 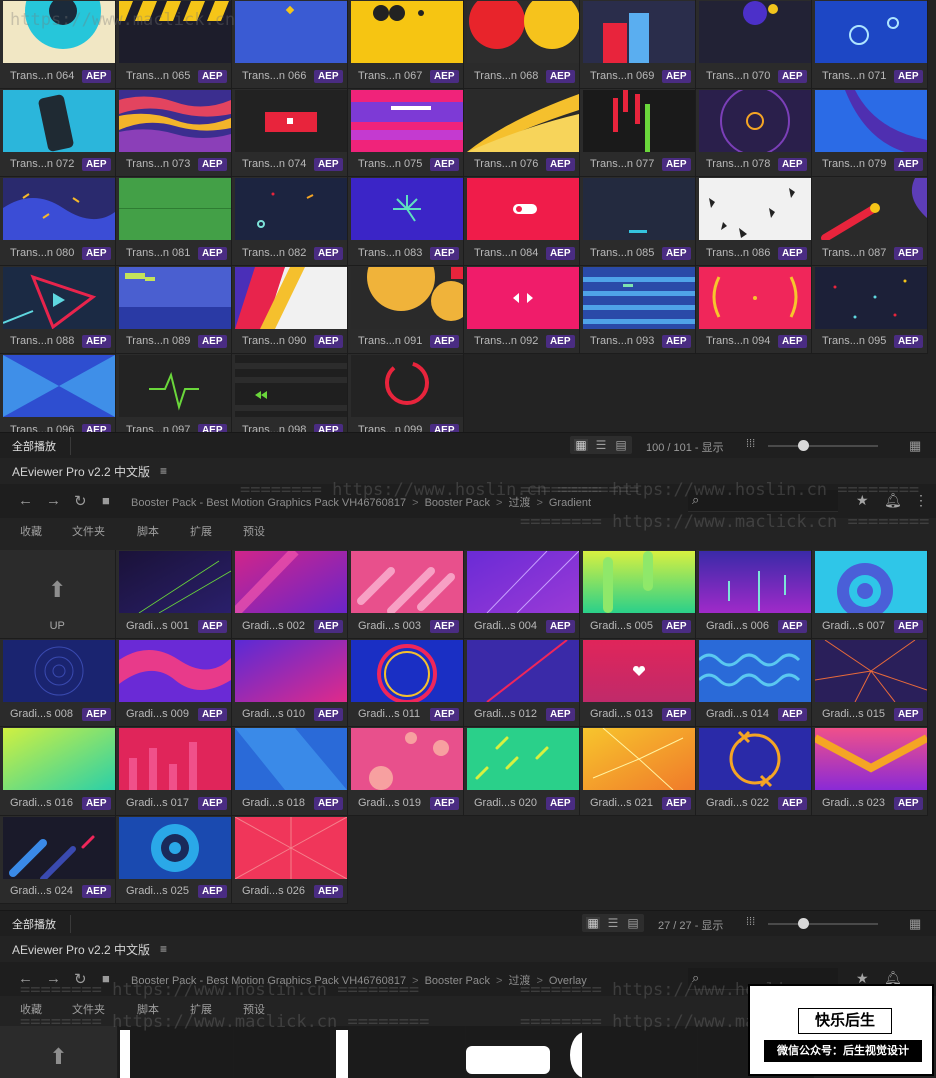 What do you see at coordinates (870, 594) in the screenshot?
I see `thumbnail-card: Gradi...s 007 AEP` at bounding box center [870, 594].